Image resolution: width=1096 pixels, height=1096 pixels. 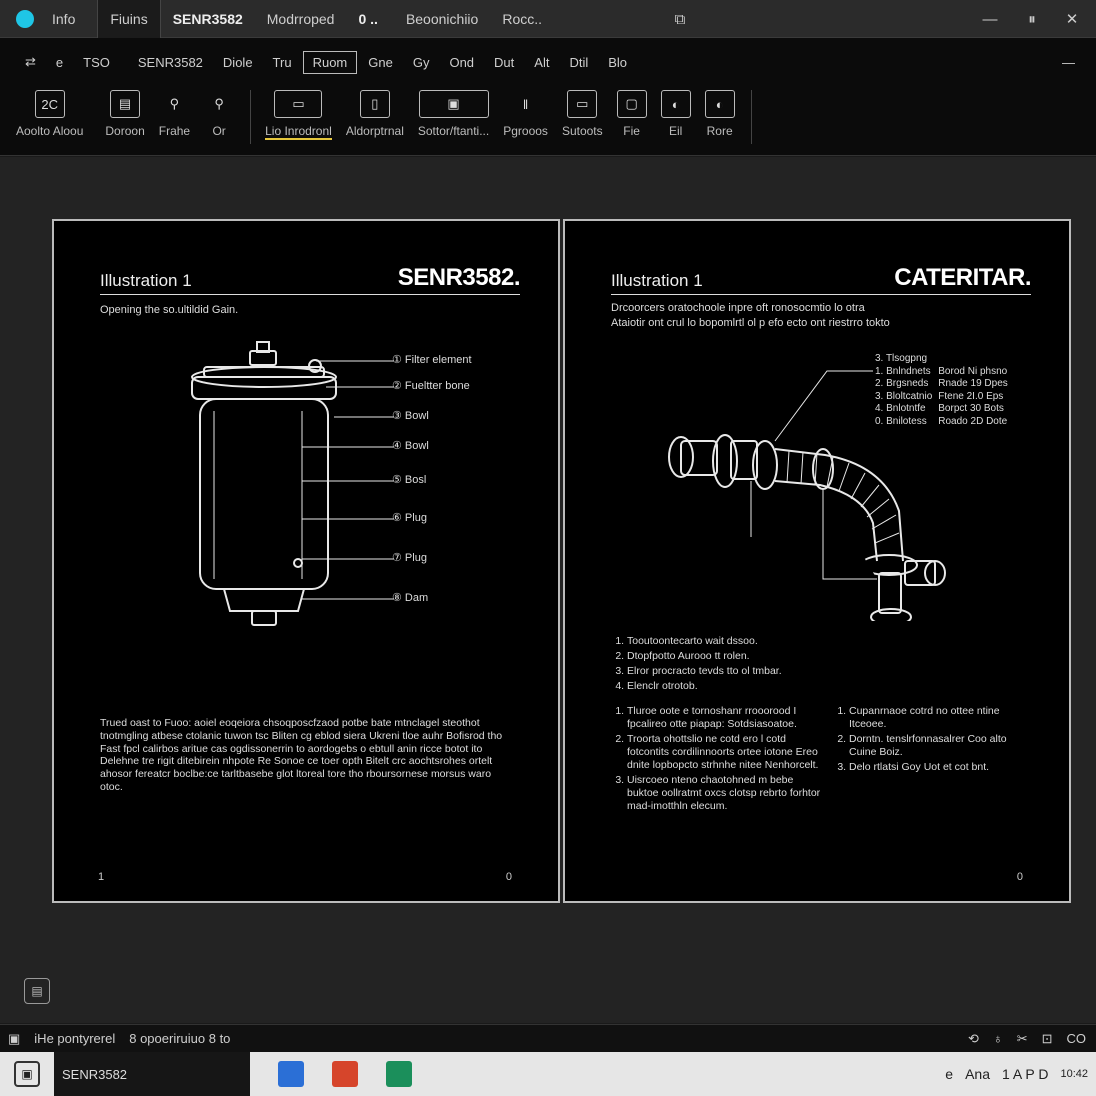 I want to click on status-view-icon: ⊡, so click(x=1047, y=1039).